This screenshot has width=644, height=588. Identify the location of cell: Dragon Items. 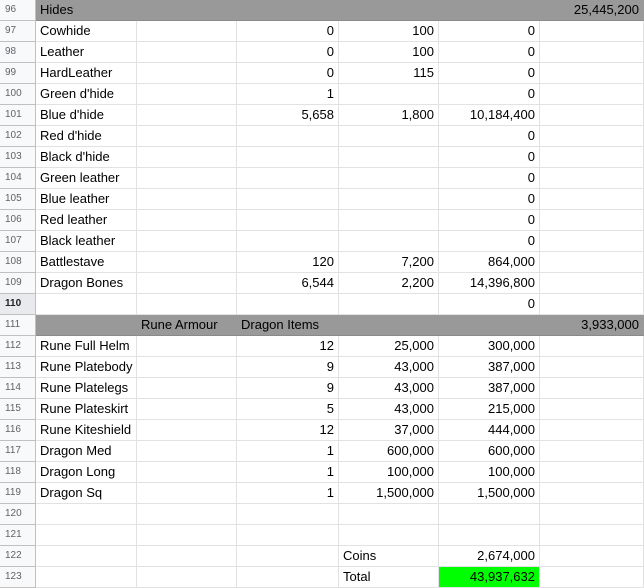
(288, 325).